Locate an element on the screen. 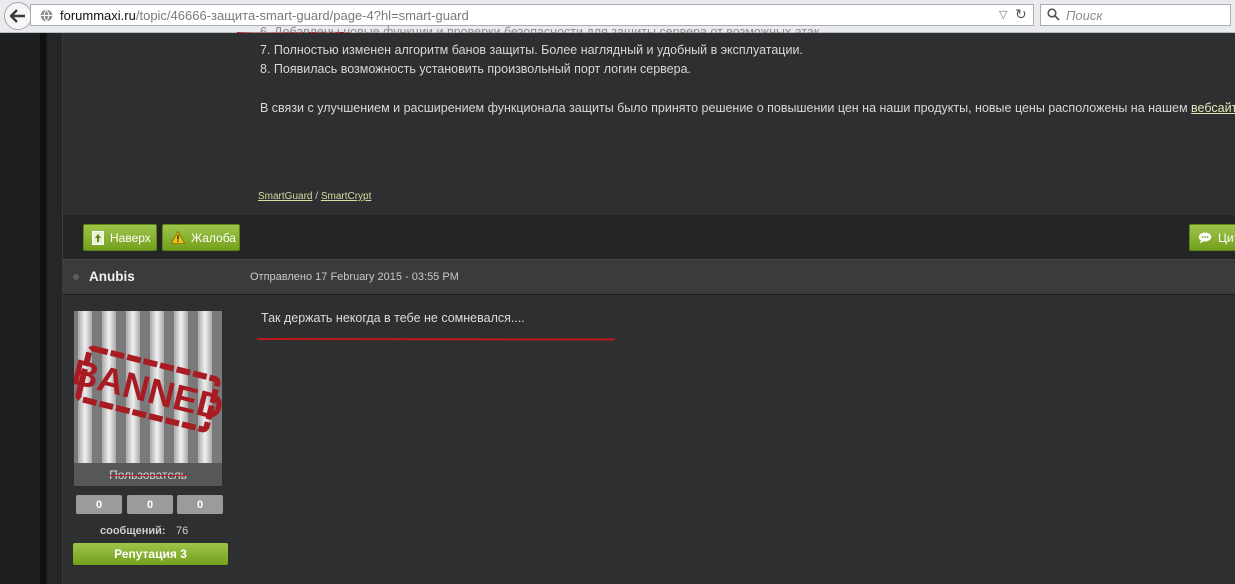  back-to-top-button: Наверх is located at coordinates (120, 237).